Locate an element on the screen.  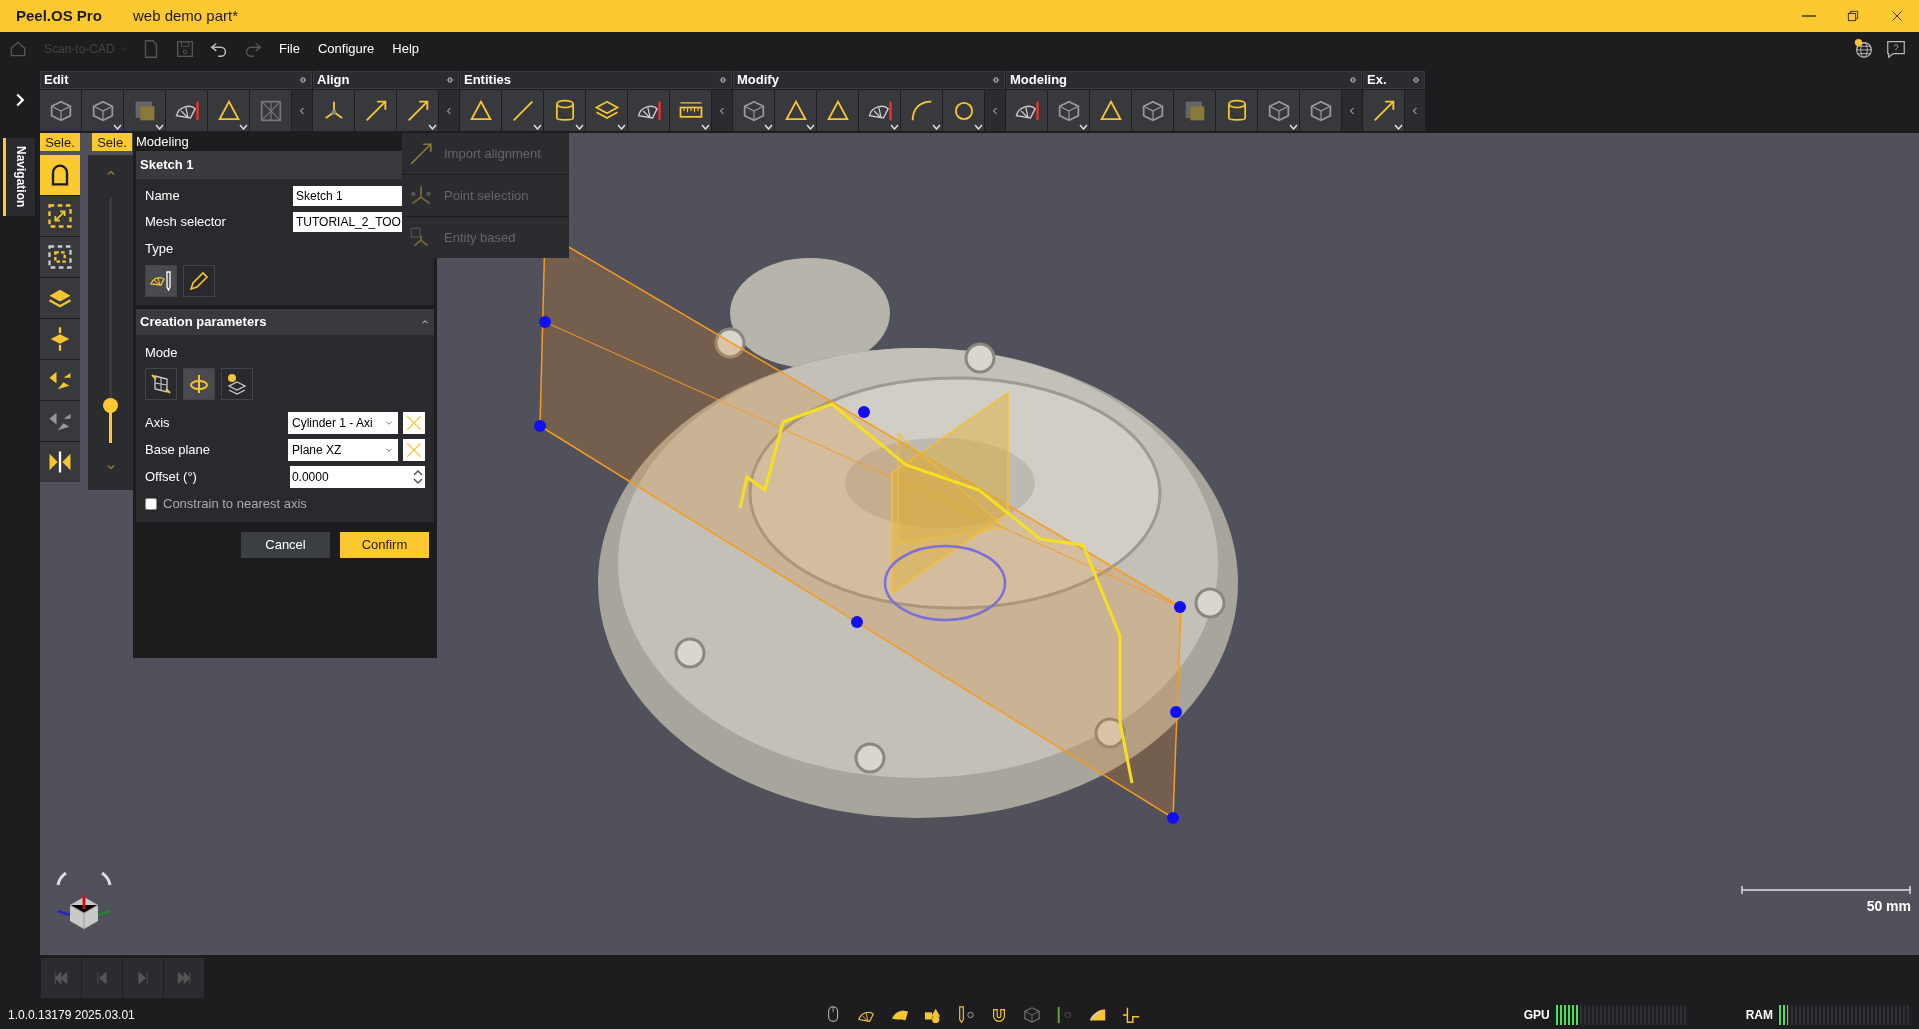
navigation-tab: Navigation is located at coordinates (19, 177).